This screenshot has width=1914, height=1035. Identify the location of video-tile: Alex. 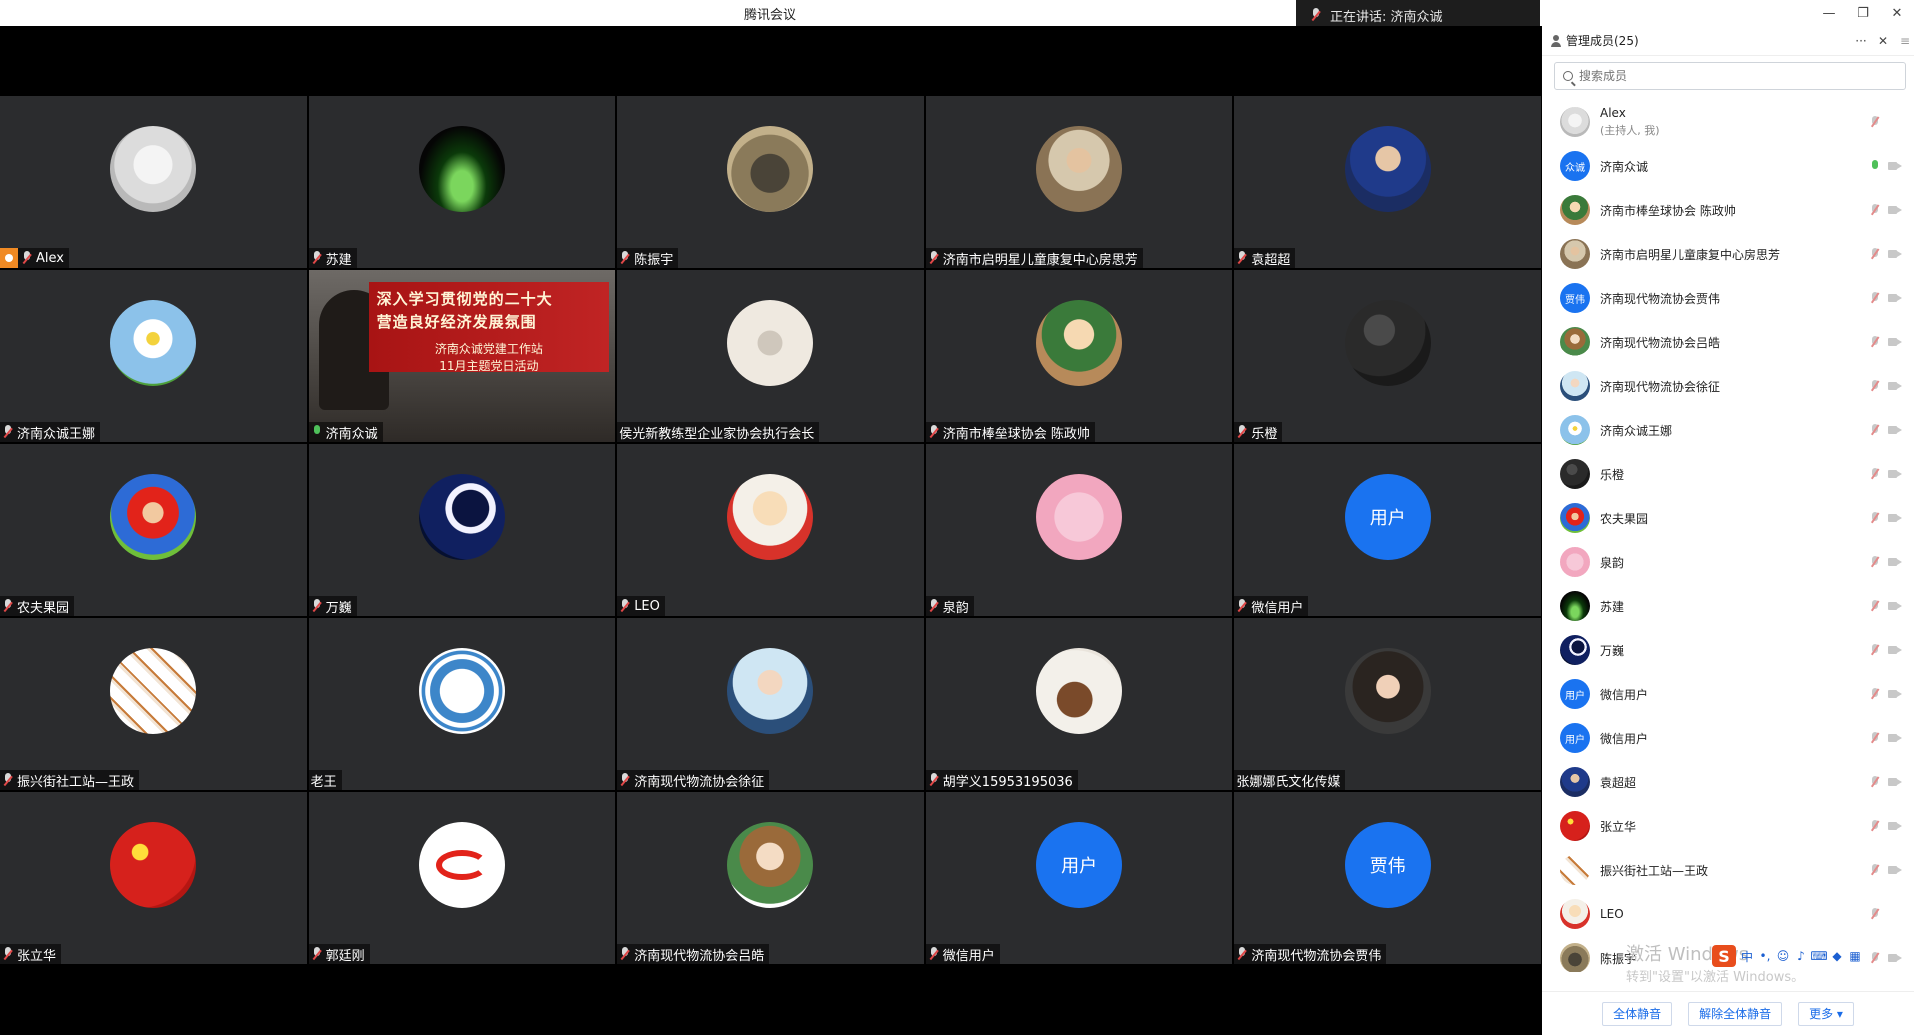
(153, 182).